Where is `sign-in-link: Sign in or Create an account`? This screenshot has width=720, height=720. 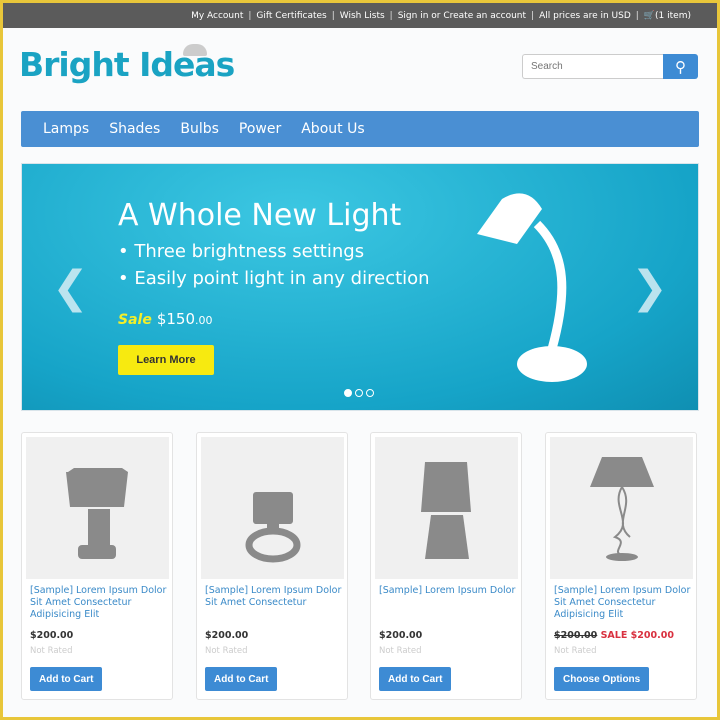 sign-in-link: Sign in or Create an account is located at coordinates (462, 16).